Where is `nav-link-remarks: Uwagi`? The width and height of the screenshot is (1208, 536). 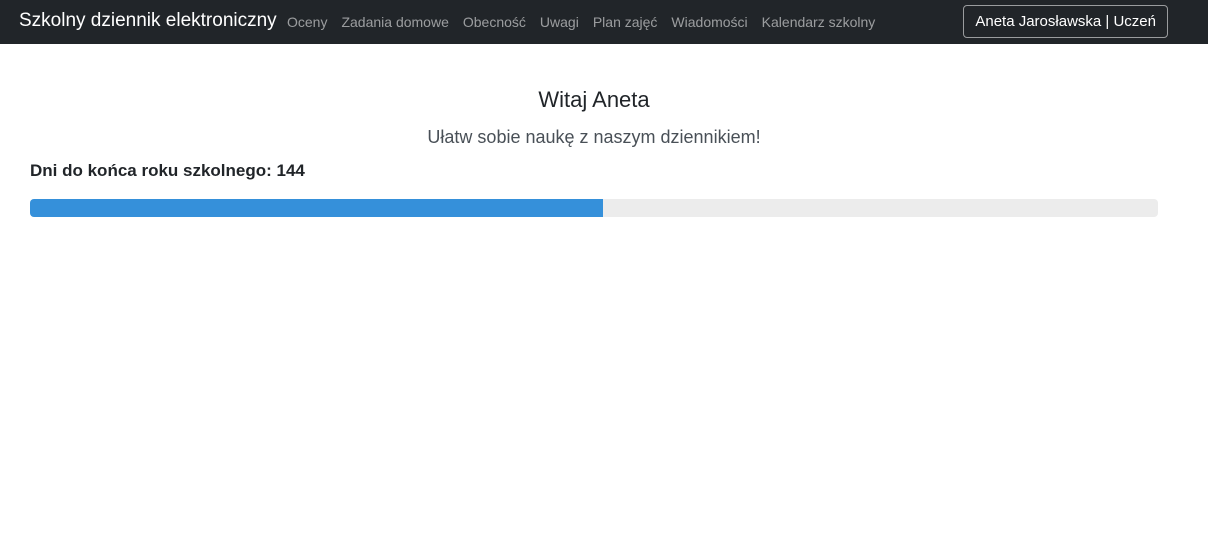 nav-link-remarks: Uwagi is located at coordinates (559, 22).